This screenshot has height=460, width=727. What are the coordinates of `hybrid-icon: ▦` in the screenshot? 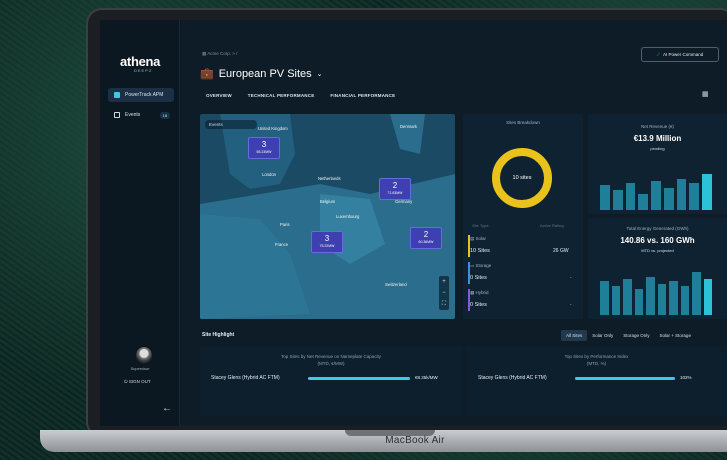 It's located at (472, 292).